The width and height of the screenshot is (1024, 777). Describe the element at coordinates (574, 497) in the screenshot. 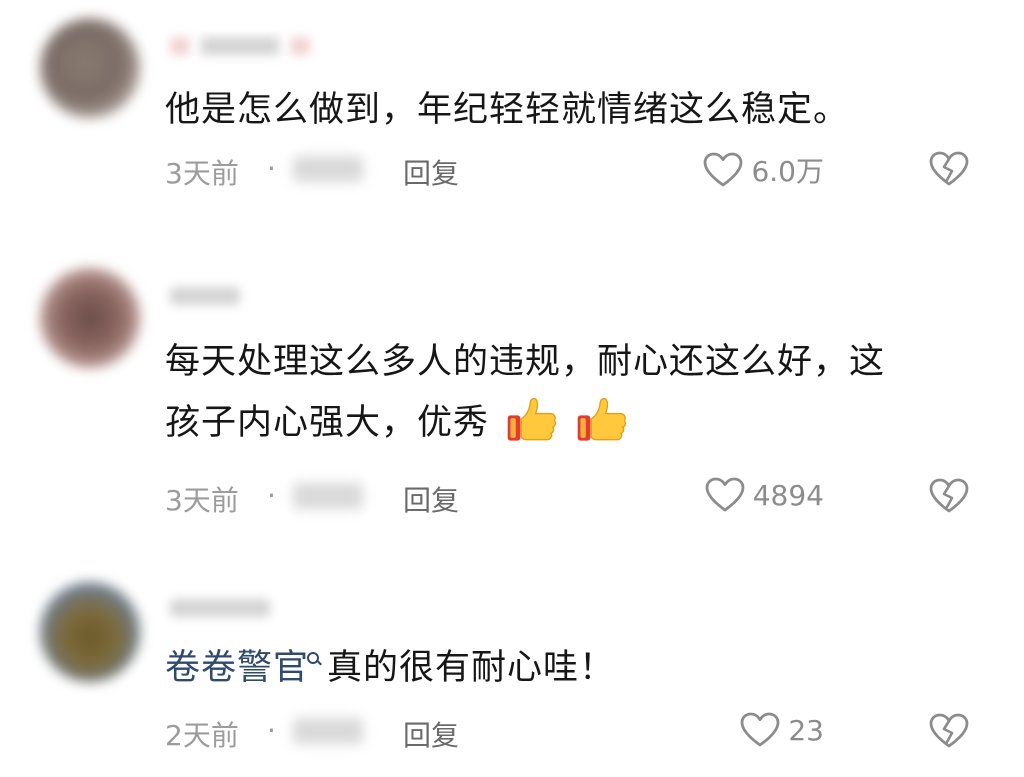

I see `comment-meta: 3天前 · 回复 4894` at that location.